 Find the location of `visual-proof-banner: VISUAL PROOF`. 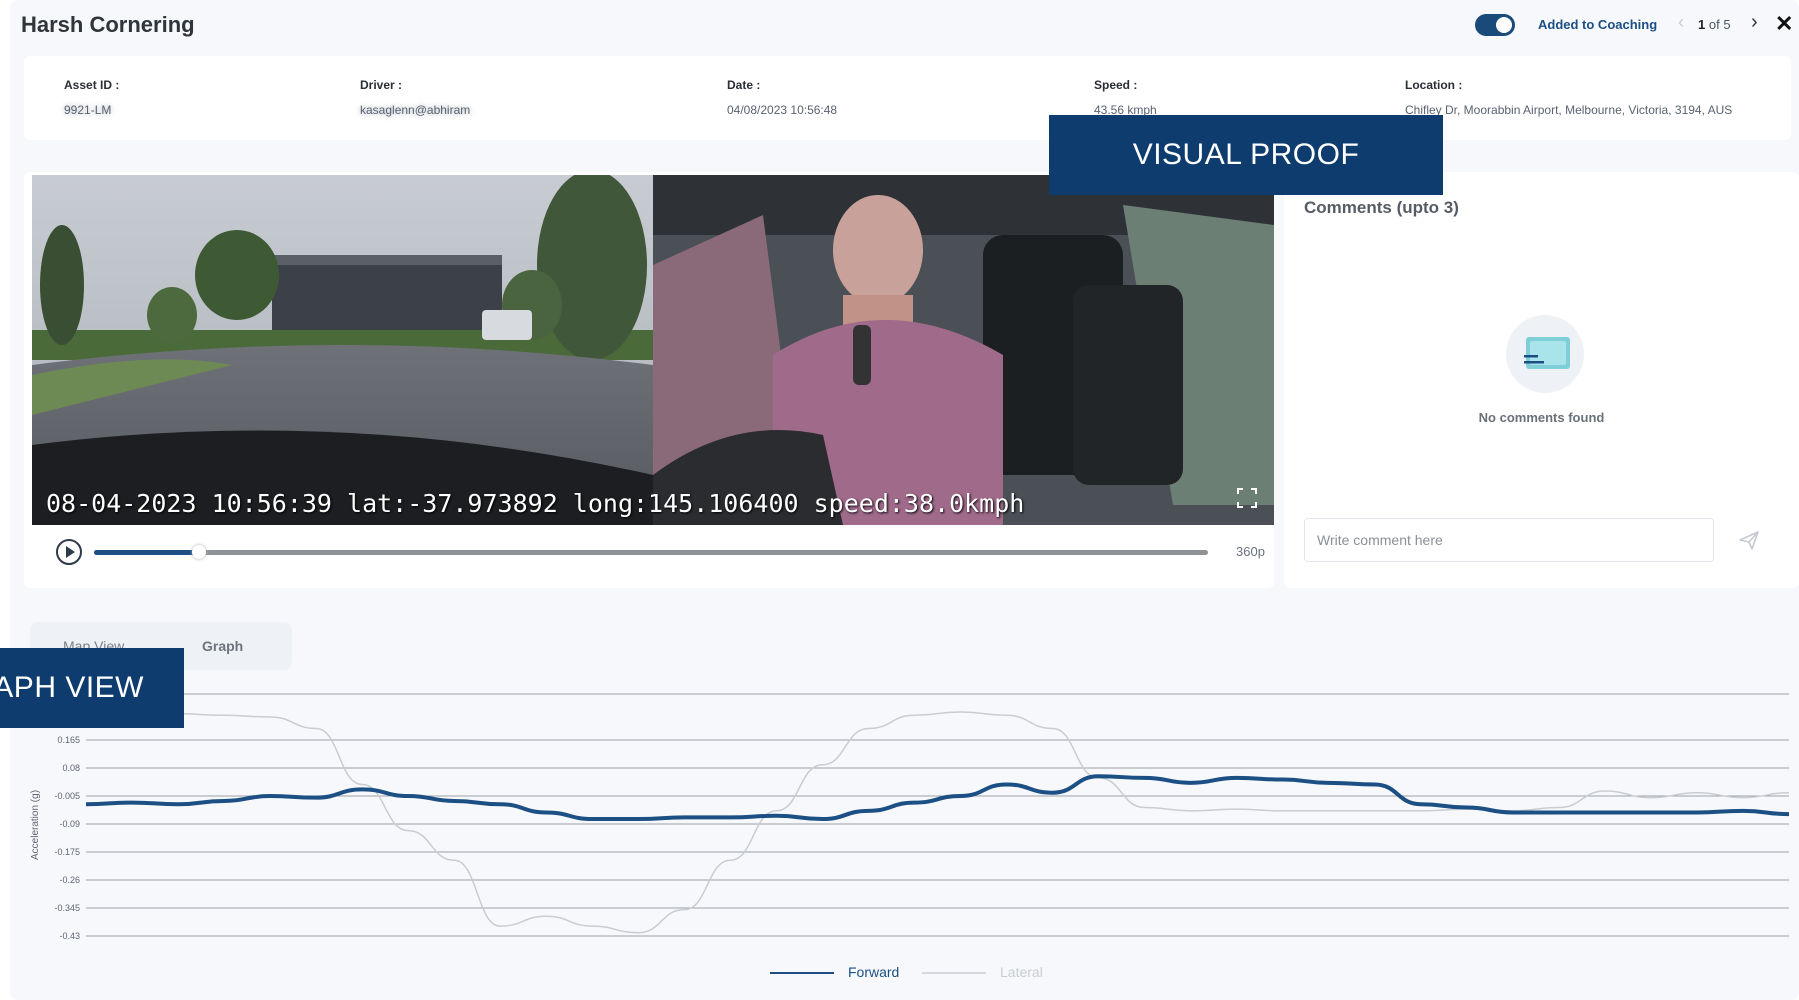

visual-proof-banner: VISUAL PROOF is located at coordinates (1246, 155).